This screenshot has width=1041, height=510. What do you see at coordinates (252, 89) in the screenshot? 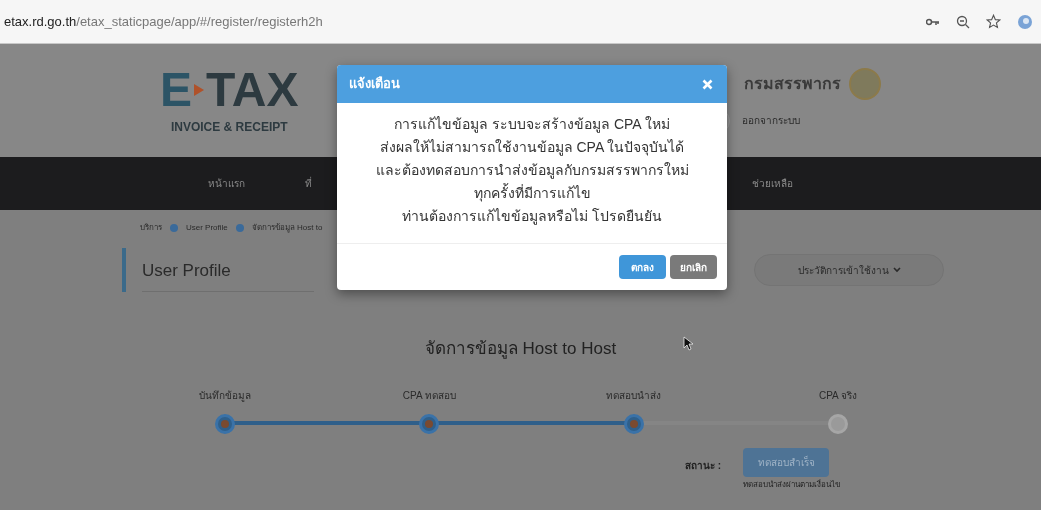
I see `logo-word: TAX` at bounding box center [252, 89].